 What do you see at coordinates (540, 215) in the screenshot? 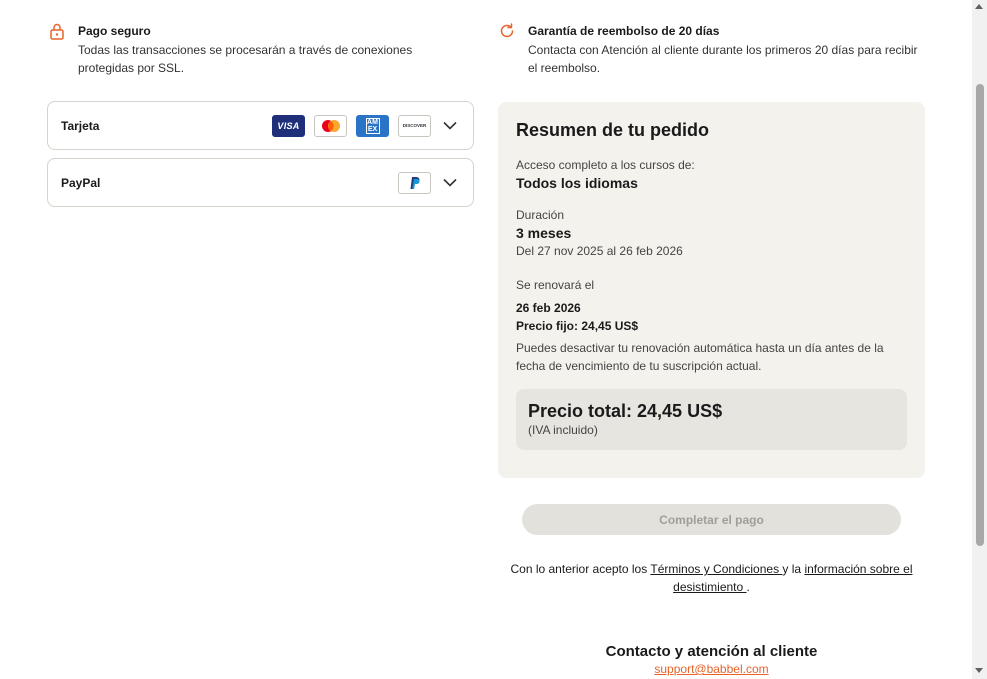
I see `duration-label: Duración` at bounding box center [540, 215].